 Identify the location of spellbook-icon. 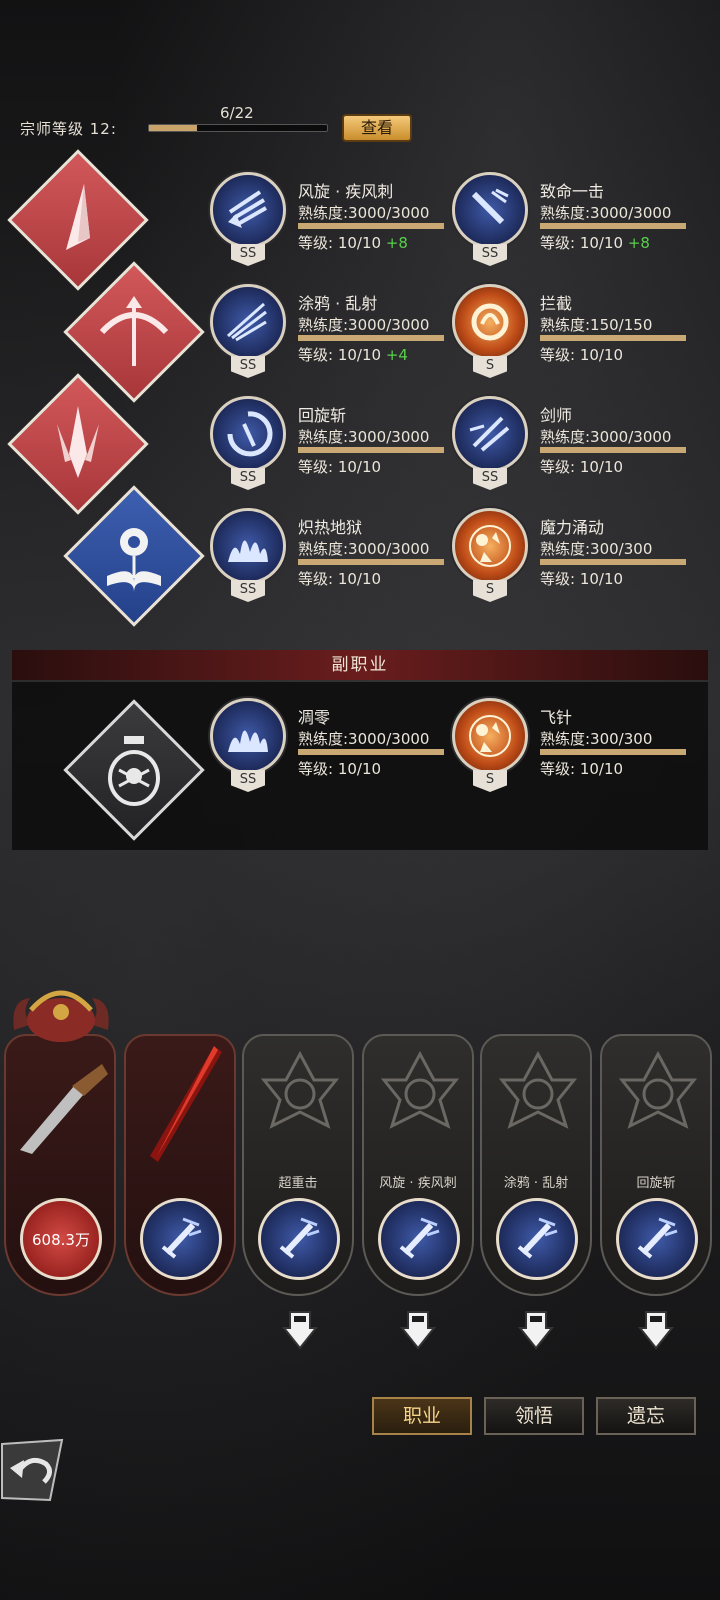
(134, 560).